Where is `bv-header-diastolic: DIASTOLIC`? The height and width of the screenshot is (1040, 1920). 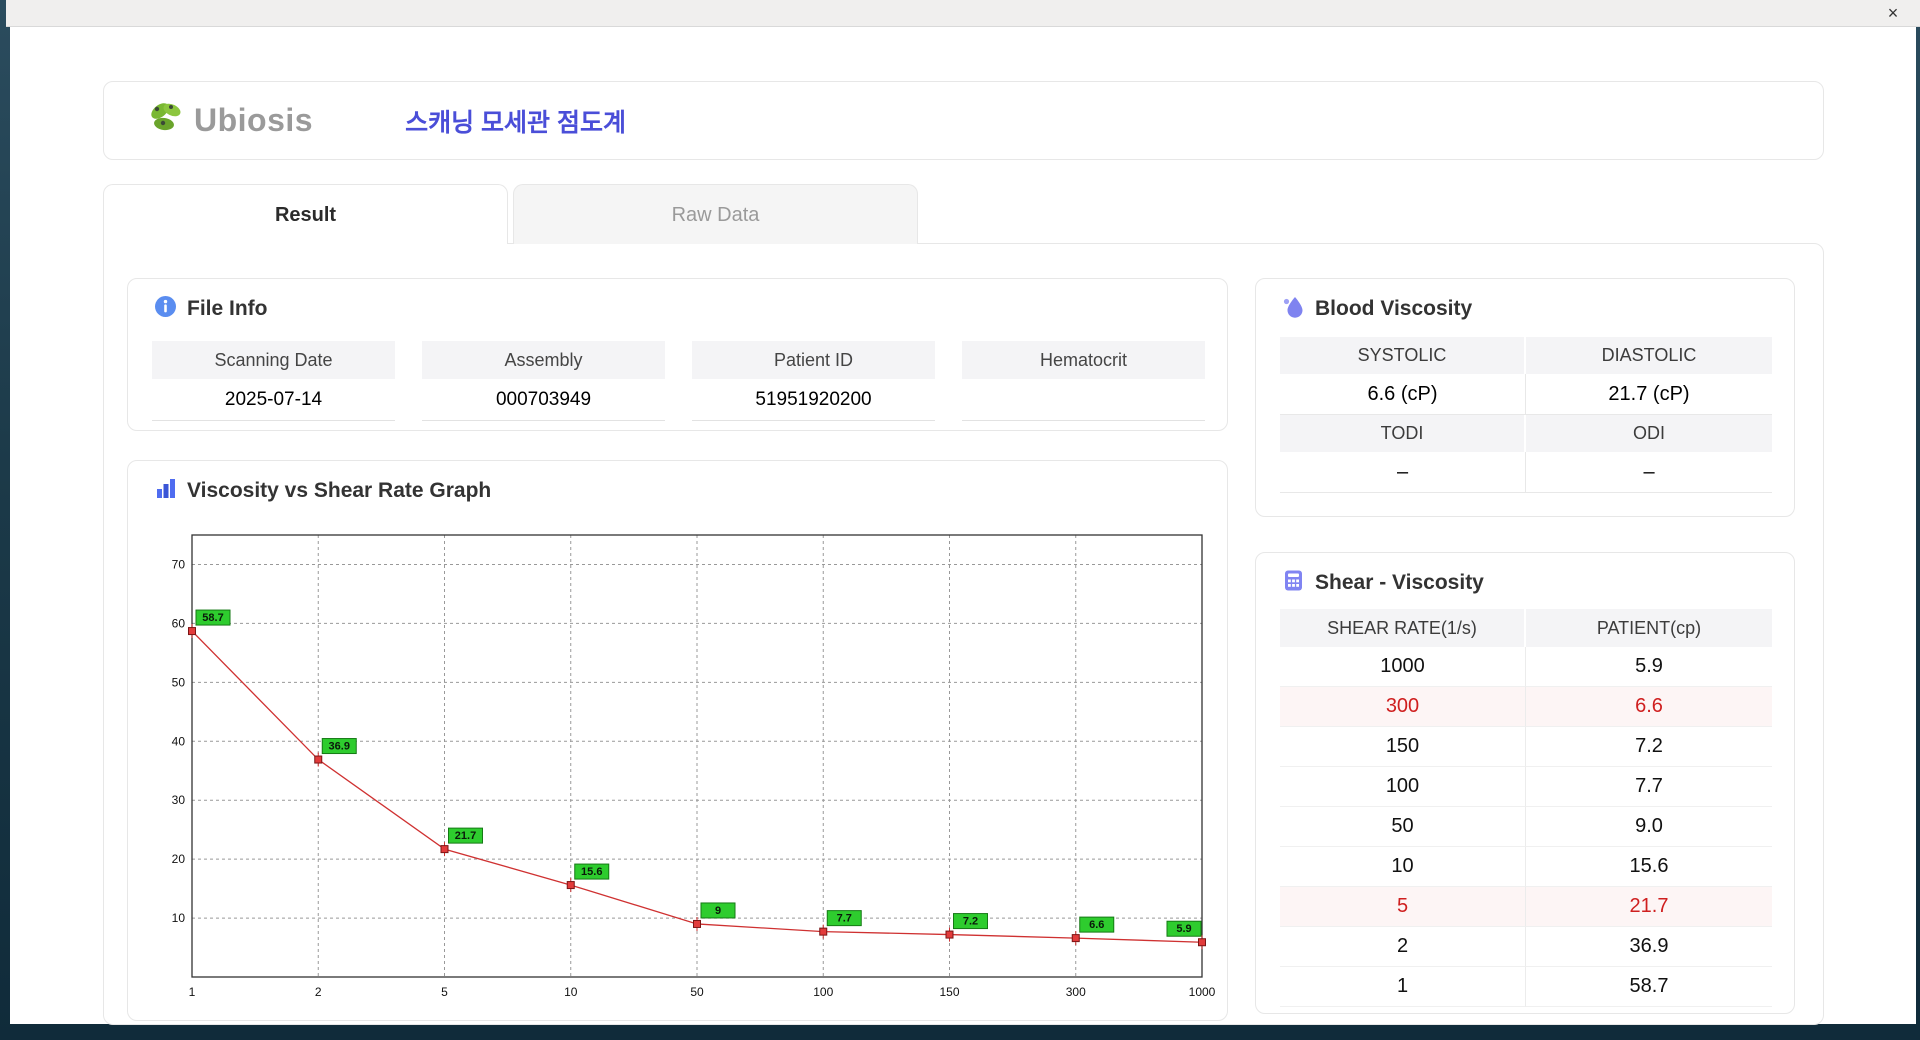
bv-header-diastolic: DIASTOLIC is located at coordinates (1649, 355).